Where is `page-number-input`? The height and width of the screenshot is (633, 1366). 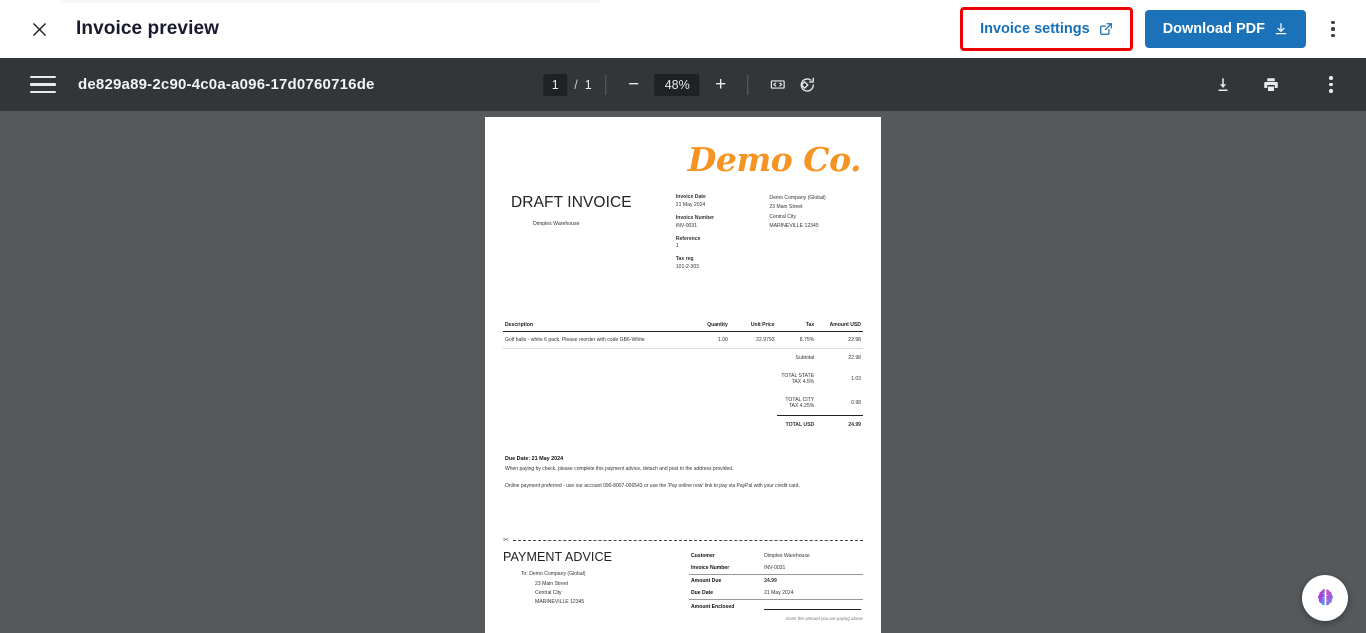
page-number-input is located at coordinates (555, 84).